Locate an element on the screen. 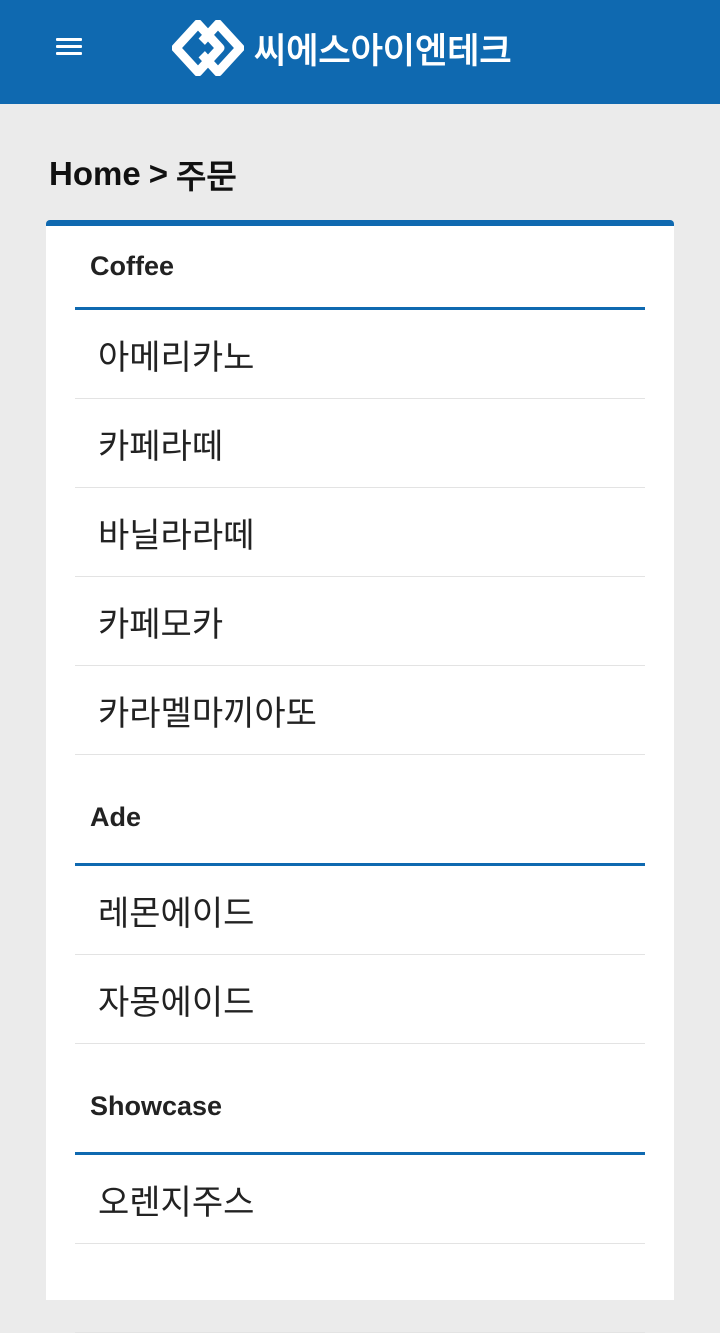 The image size is (720, 1333). menu-item: 레몬에이드 is located at coordinates (360, 910).